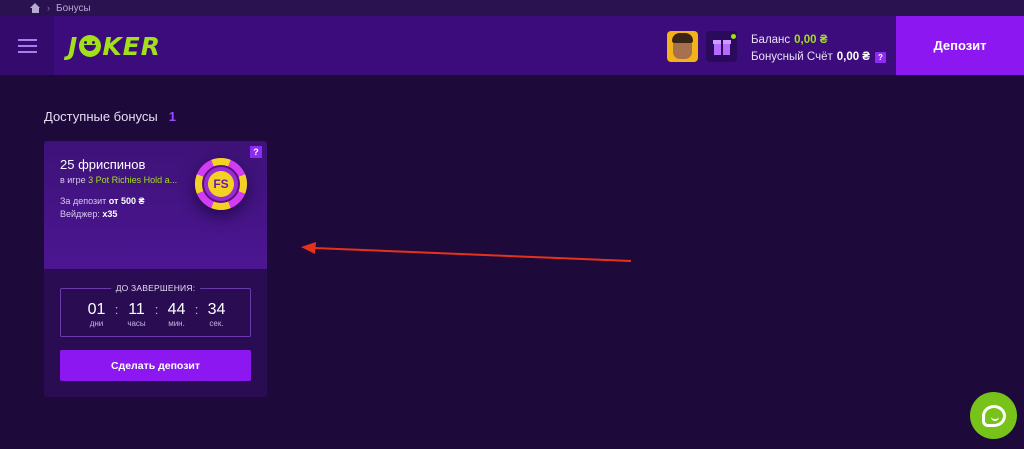  I want to click on bonus-wager-label: Вейджер:, so click(80, 214).